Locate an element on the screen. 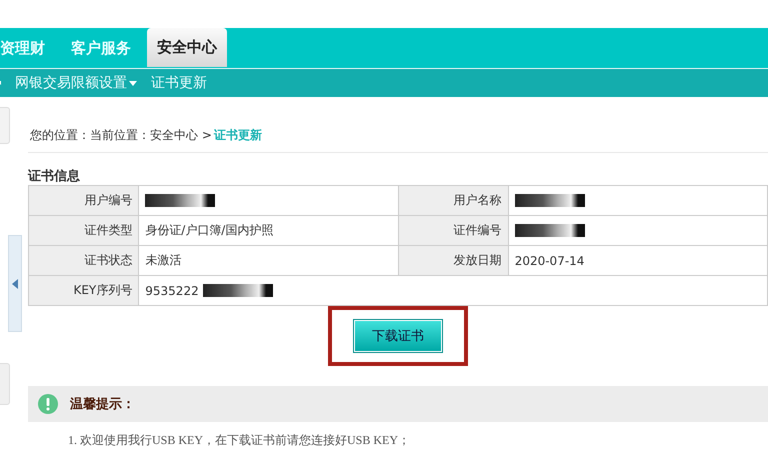  field-label: 证件类型 is located at coordinates (83, 231).